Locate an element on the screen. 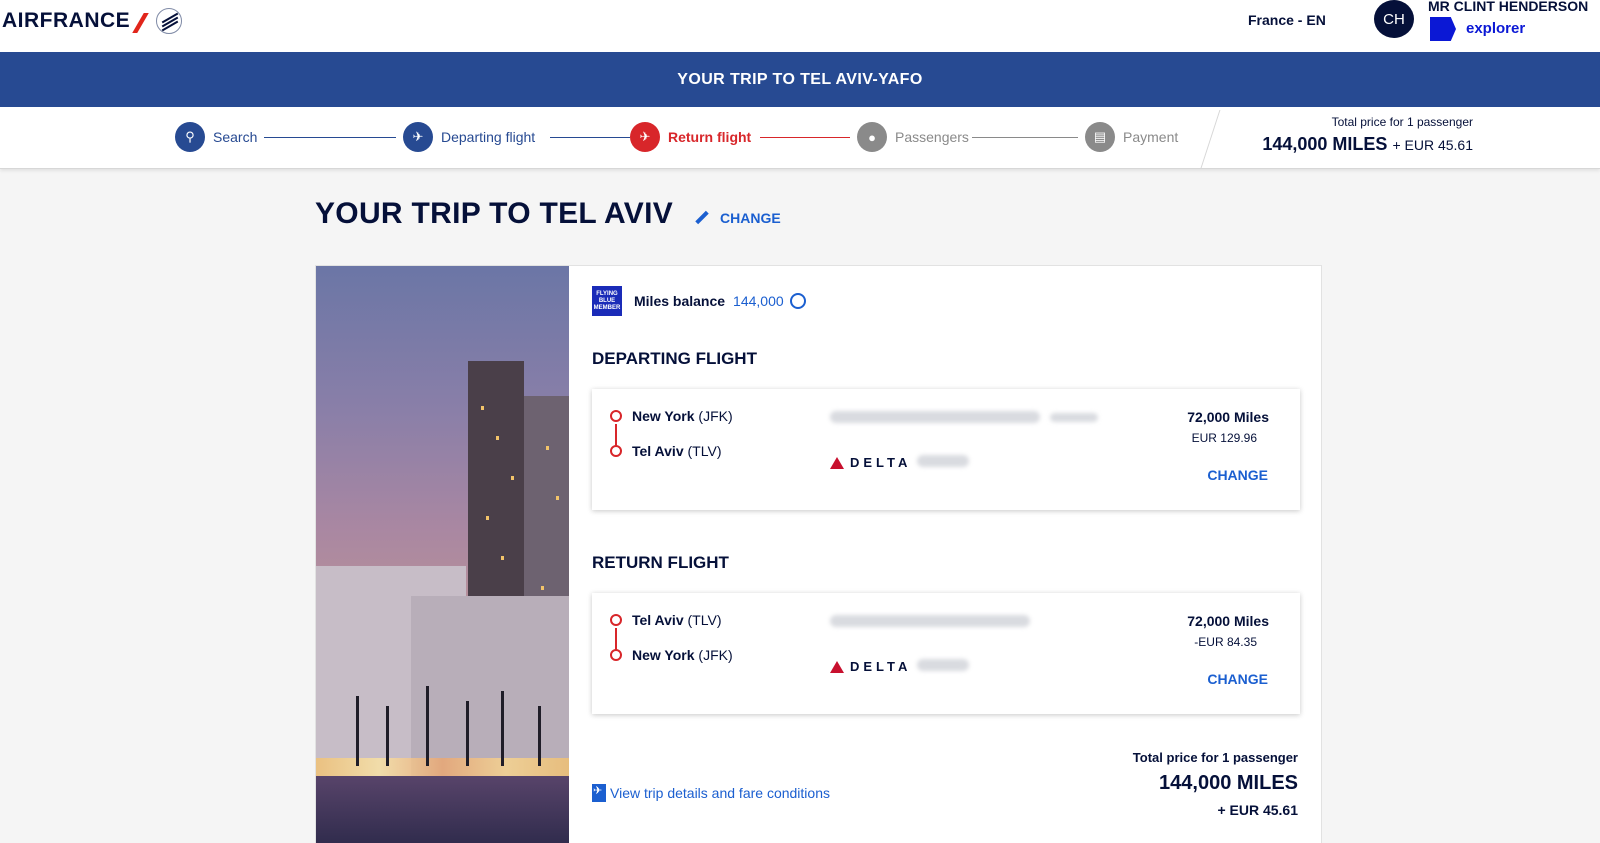 The image size is (1600, 843). destination-city-name: Tel Aviv is located at coordinates (658, 451).